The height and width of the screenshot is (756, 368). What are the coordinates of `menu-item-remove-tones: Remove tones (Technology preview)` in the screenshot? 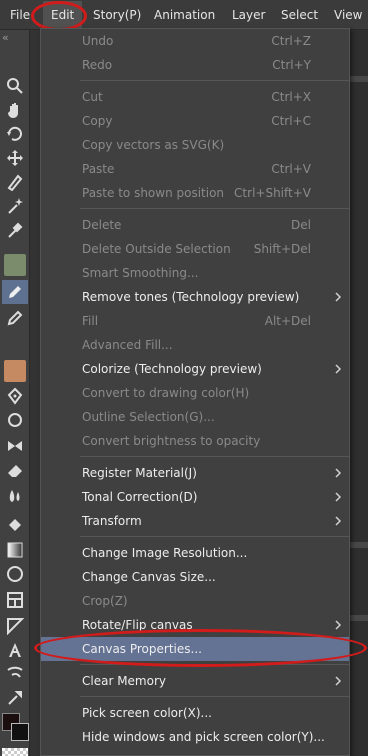 It's located at (195, 297).